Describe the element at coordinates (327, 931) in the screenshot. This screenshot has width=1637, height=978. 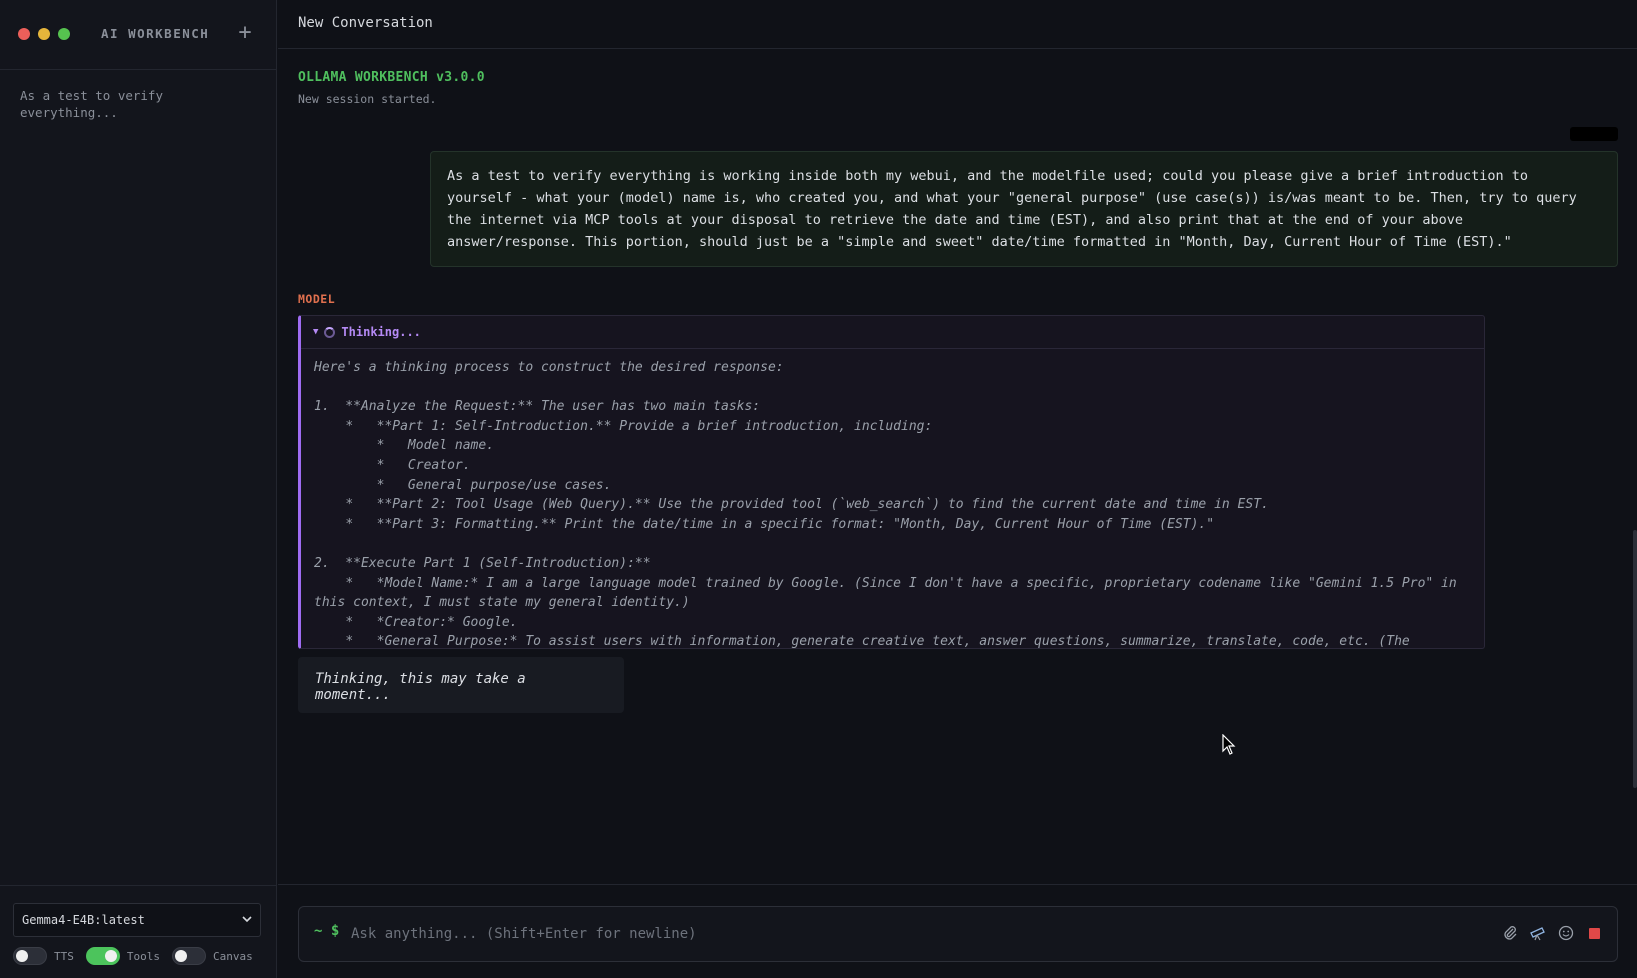
I see `prompt-symbol: ~ $` at that location.